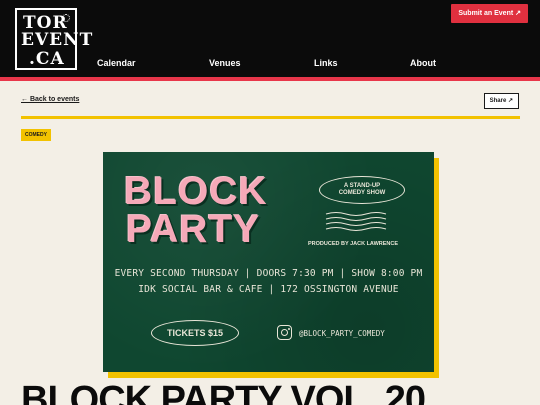 The width and height of the screenshot is (540, 405). Describe the element at coordinates (489, 13) in the screenshot. I see `submit-event-button: Submit an Event ↗` at that location.